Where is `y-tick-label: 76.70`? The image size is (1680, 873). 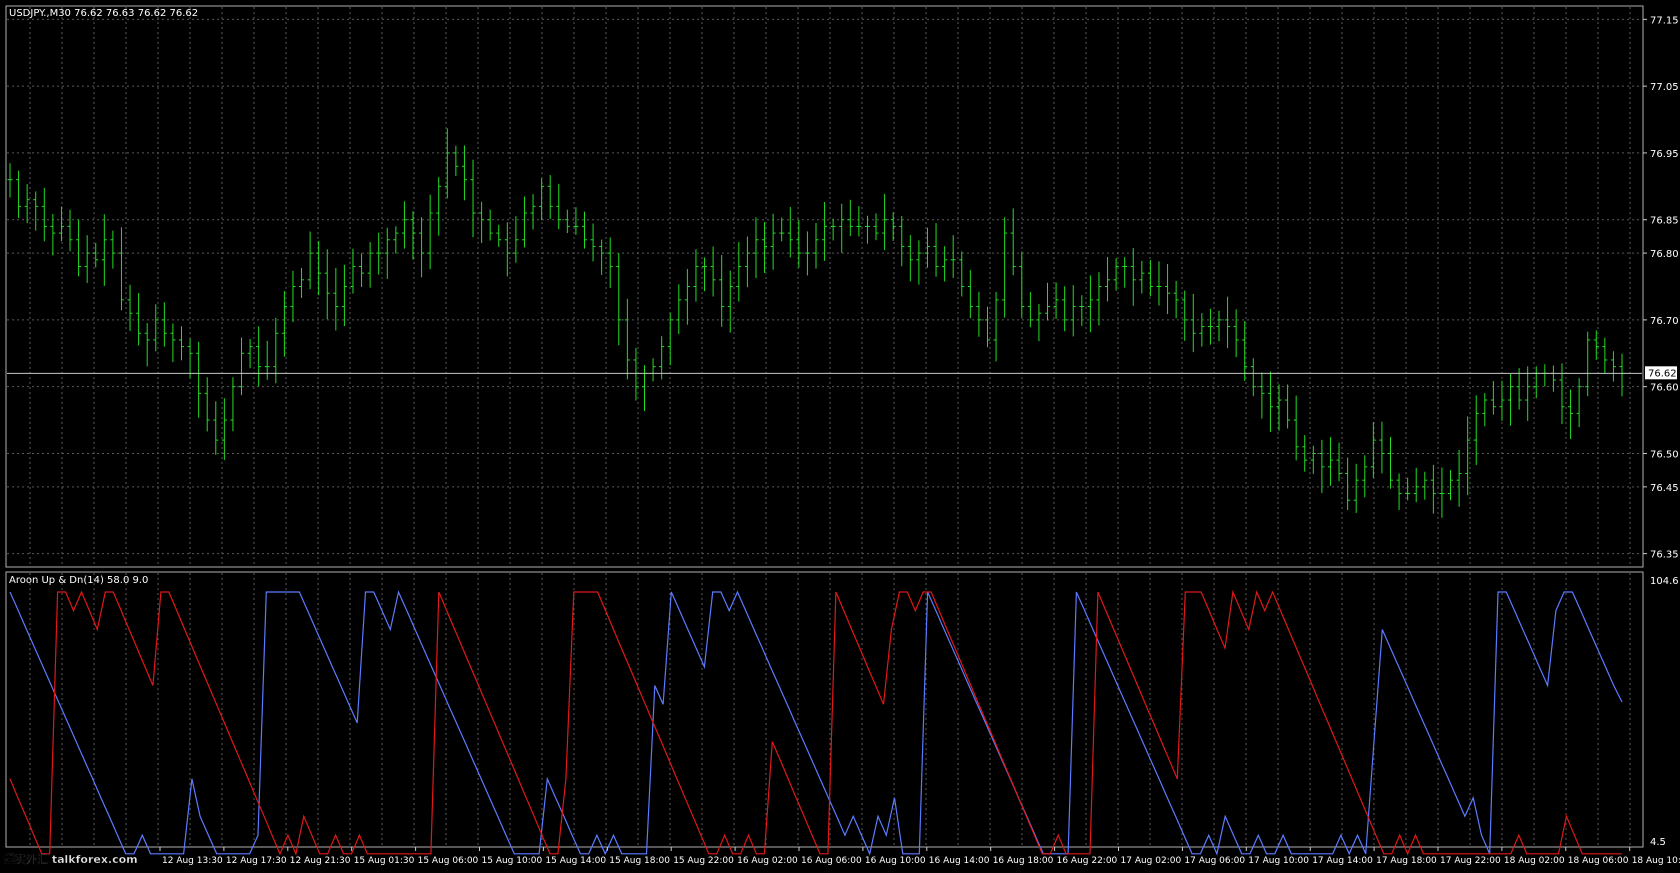 y-tick-label: 76.70 is located at coordinates (1664, 321).